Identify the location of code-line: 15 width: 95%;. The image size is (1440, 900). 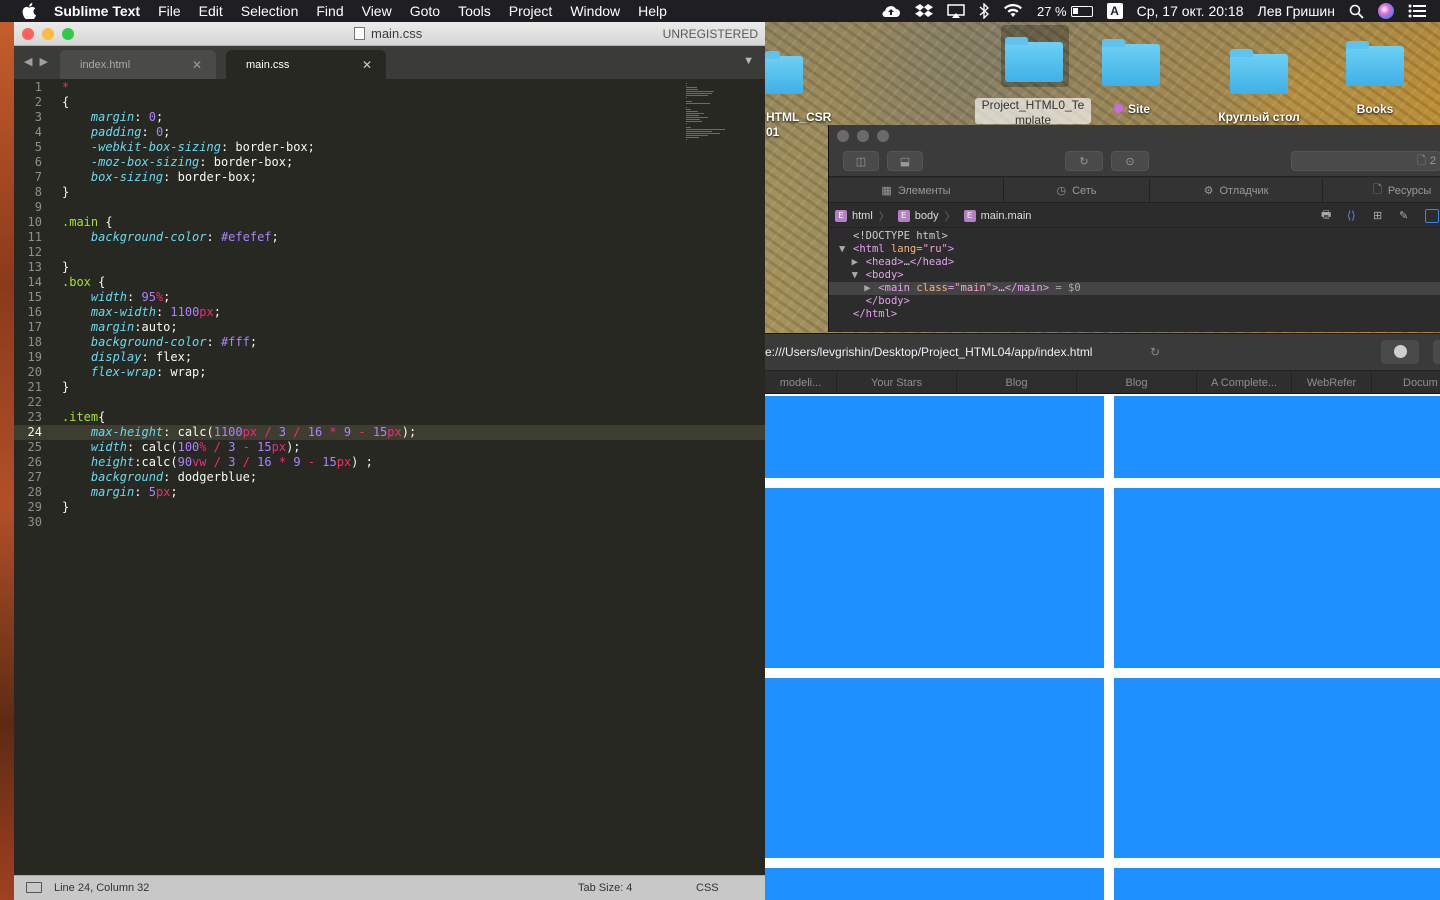
(389, 297).